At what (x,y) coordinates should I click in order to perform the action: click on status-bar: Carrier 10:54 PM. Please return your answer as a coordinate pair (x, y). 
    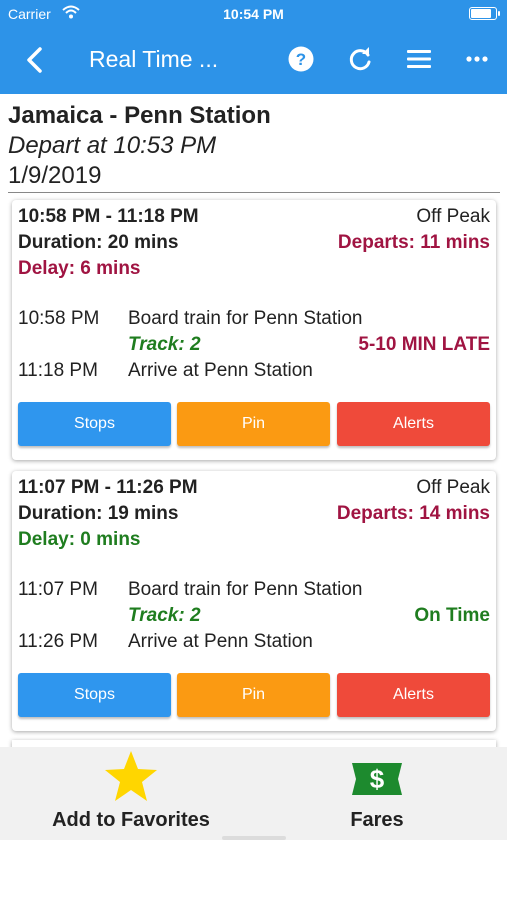
    Looking at the image, I should click on (253, 14).